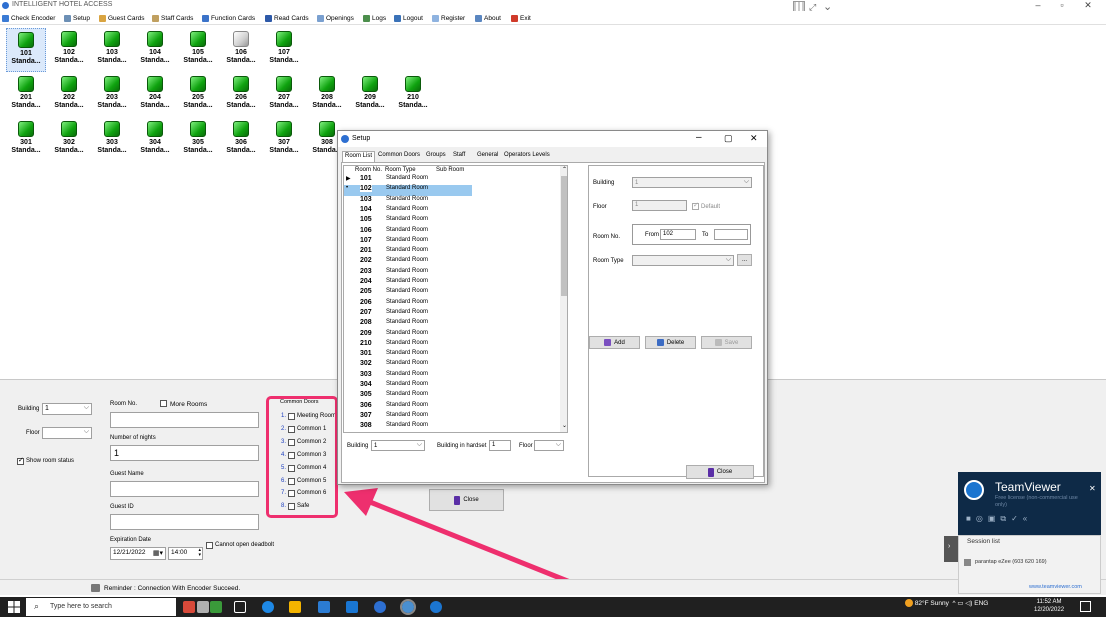 This screenshot has width=1106, height=617. What do you see at coordinates (488, 18) in the screenshot?
I see `menu-about: About` at bounding box center [488, 18].